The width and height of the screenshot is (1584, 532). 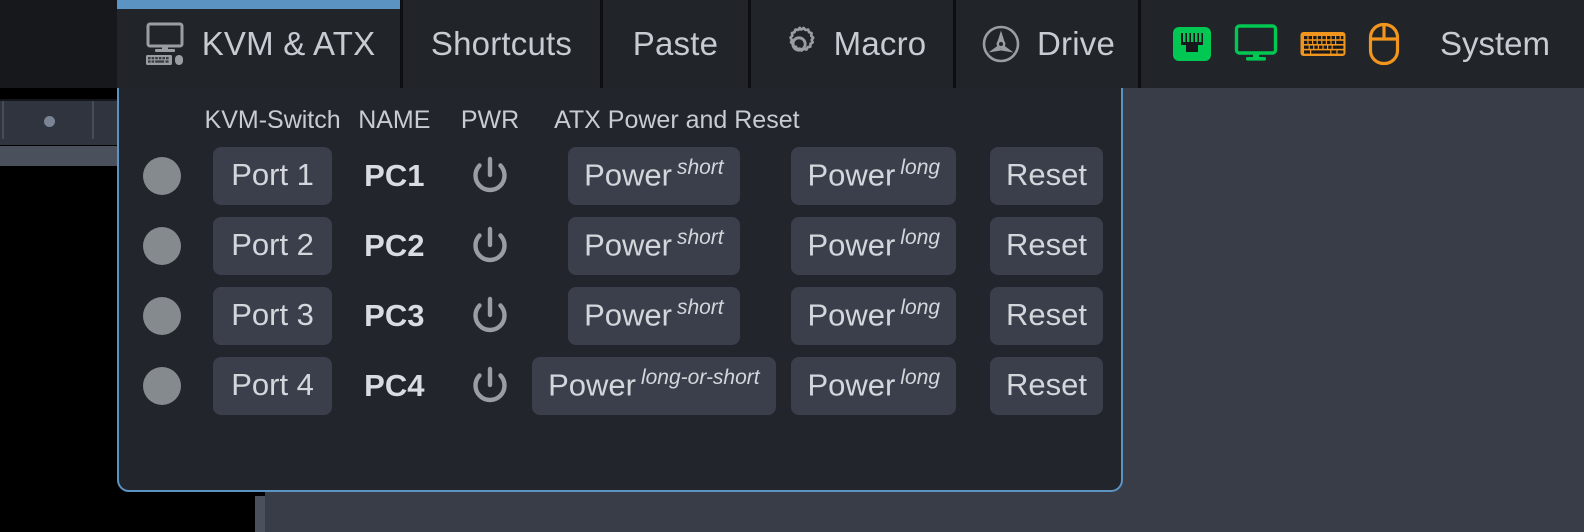 I want to click on monitor-icon, so click(x=1256, y=44).